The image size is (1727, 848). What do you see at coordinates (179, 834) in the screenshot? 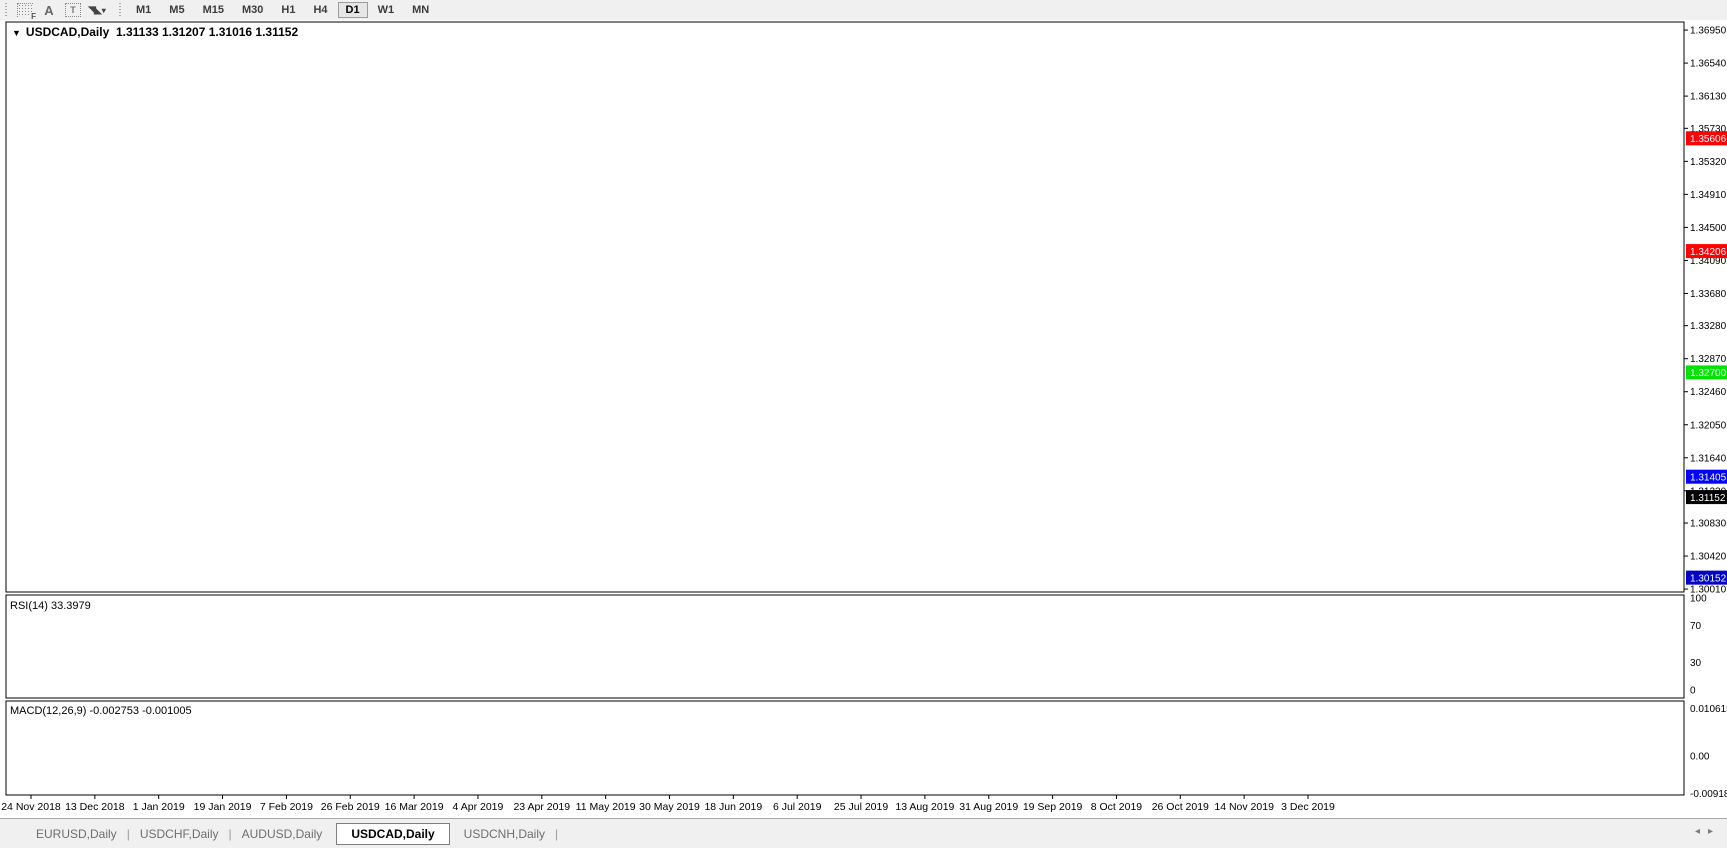
I see `symbol-tab-usdchf: USDCHF,Daily` at bounding box center [179, 834].